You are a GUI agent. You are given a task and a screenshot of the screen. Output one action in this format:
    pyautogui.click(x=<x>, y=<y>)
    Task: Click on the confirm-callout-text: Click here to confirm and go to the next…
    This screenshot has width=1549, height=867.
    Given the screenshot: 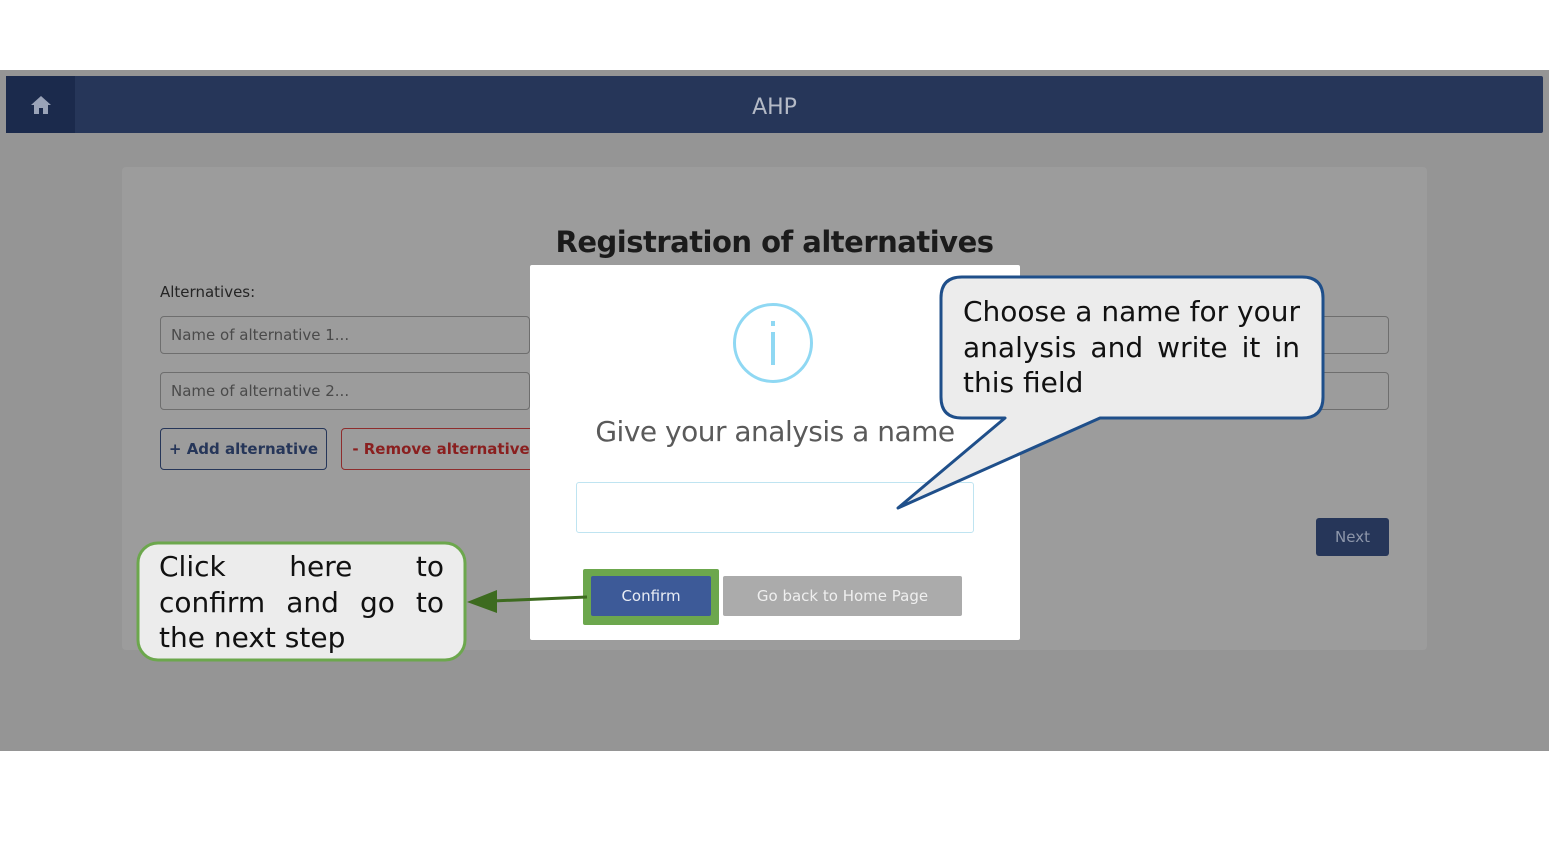 What is the action you would take?
    pyautogui.click(x=301, y=602)
    